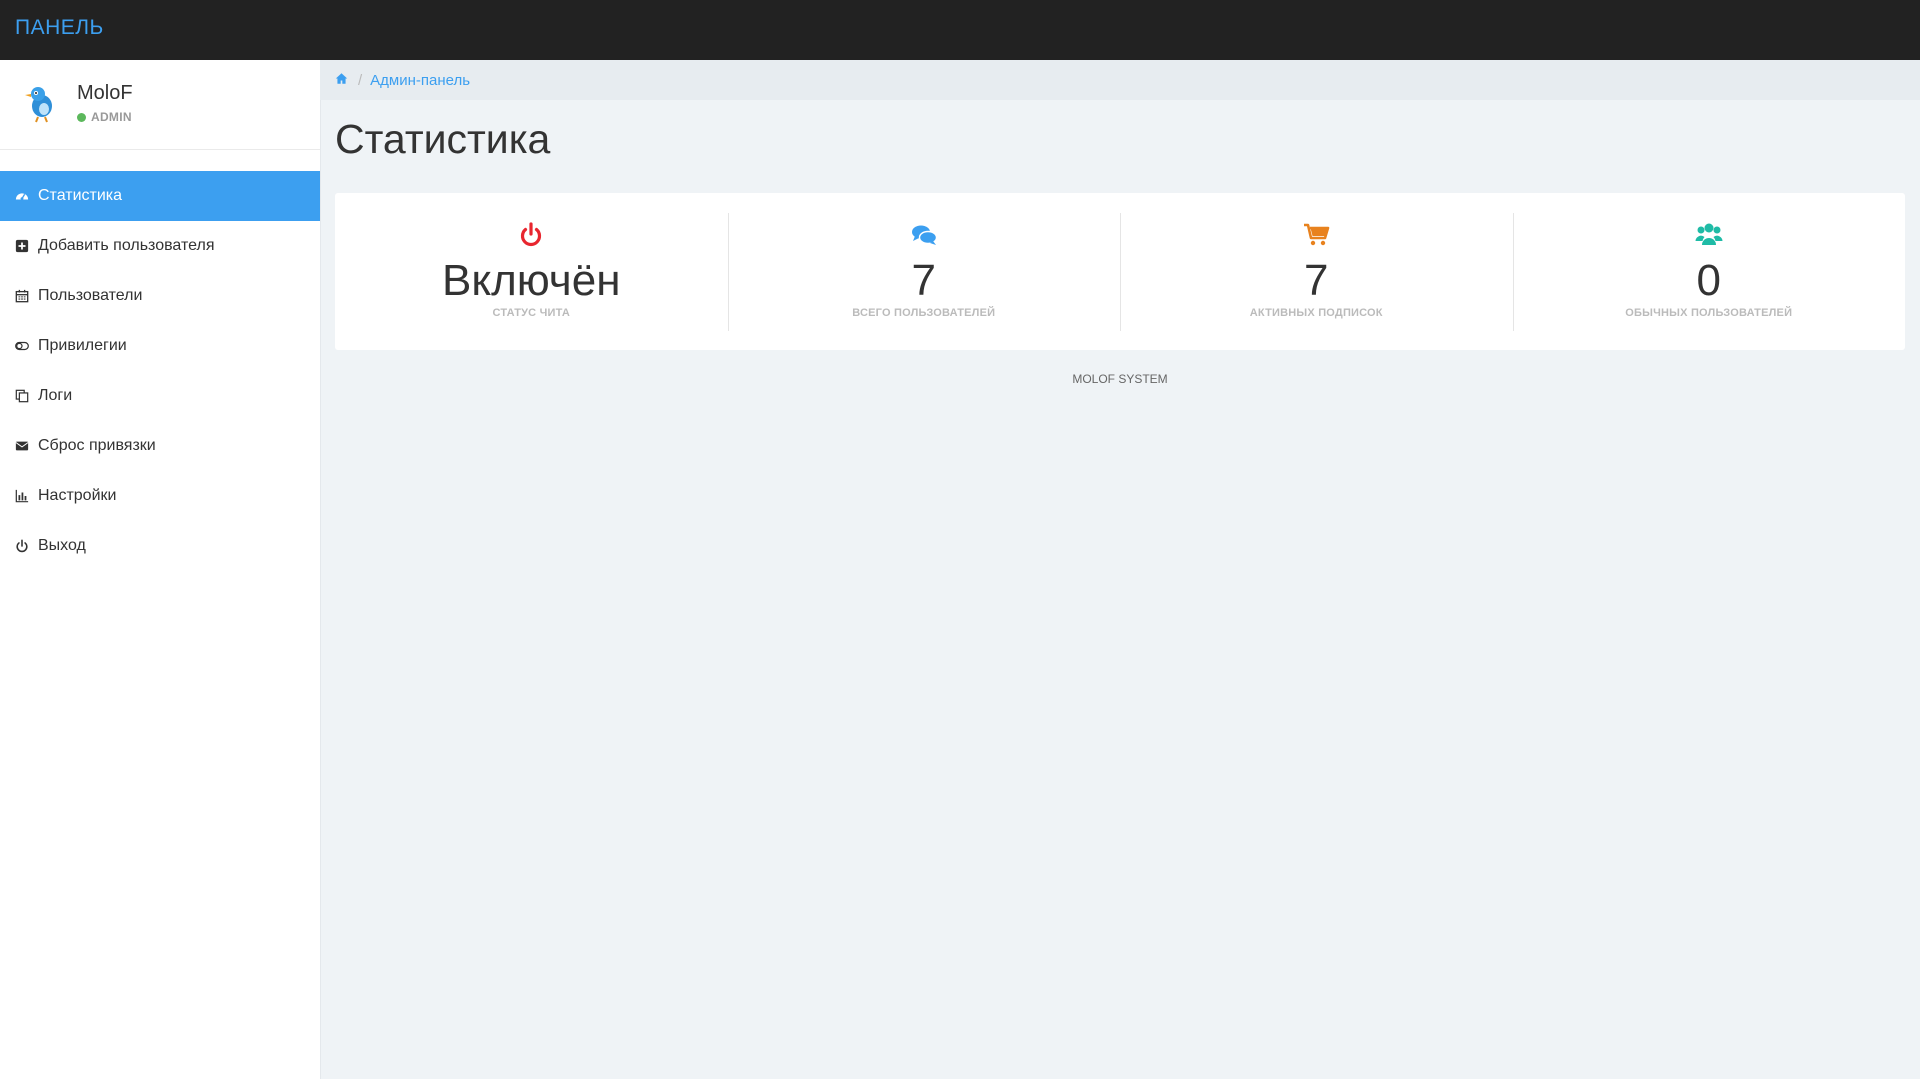  I want to click on sidebar-item-label: Статистика, so click(80, 195).